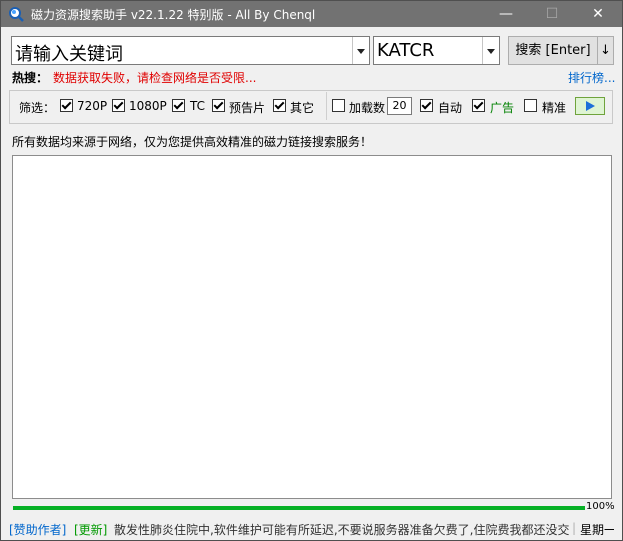 Image resolution: width=623 pixels, height=541 pixels. Describe the element at coordinates (190, 50) in the screenshot. I see `keyword-input: 请输入关键词` at that location.